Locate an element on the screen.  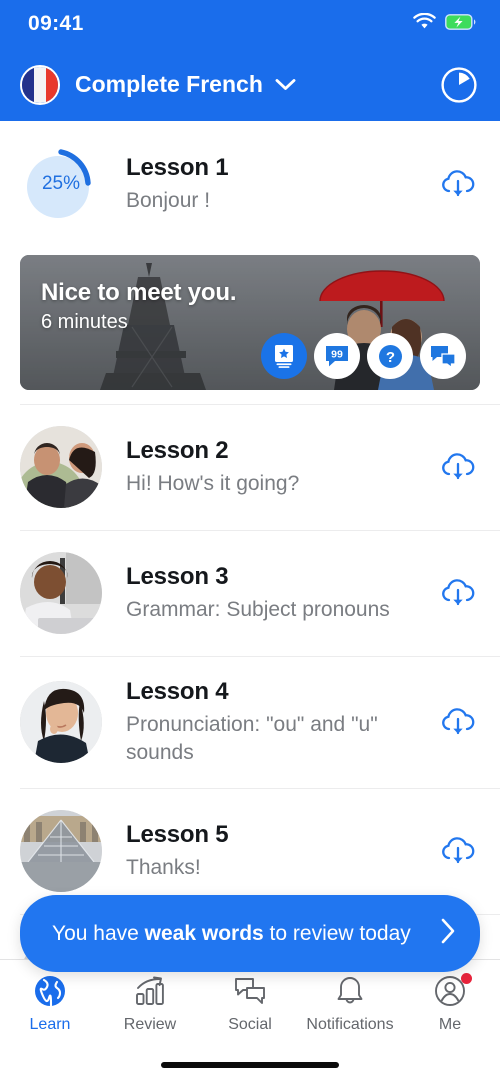
weak-words-banner: You have weak words to review today is located at coordinates (250, 933).